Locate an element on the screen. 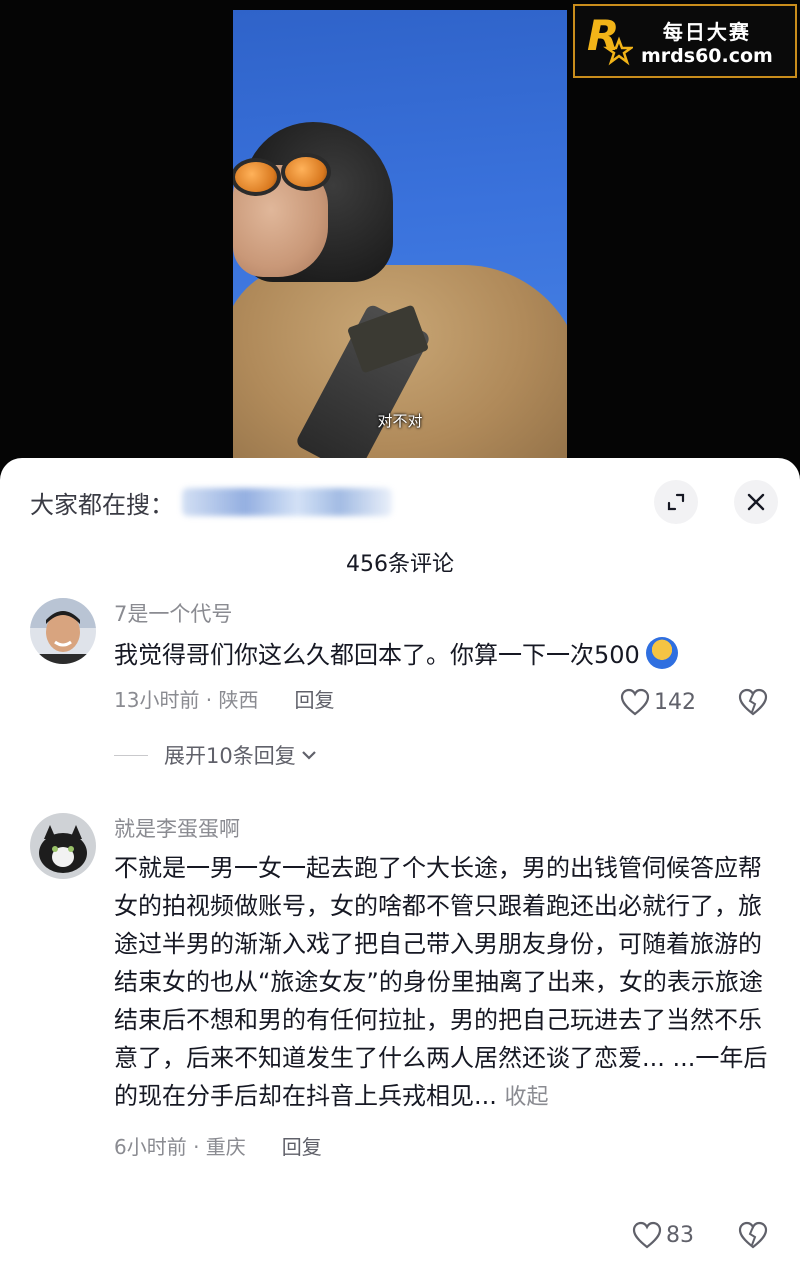 The height and width of the screenshot is (1280, 800). watermark-url: mrds60.com is located at coordinates (707, 55).